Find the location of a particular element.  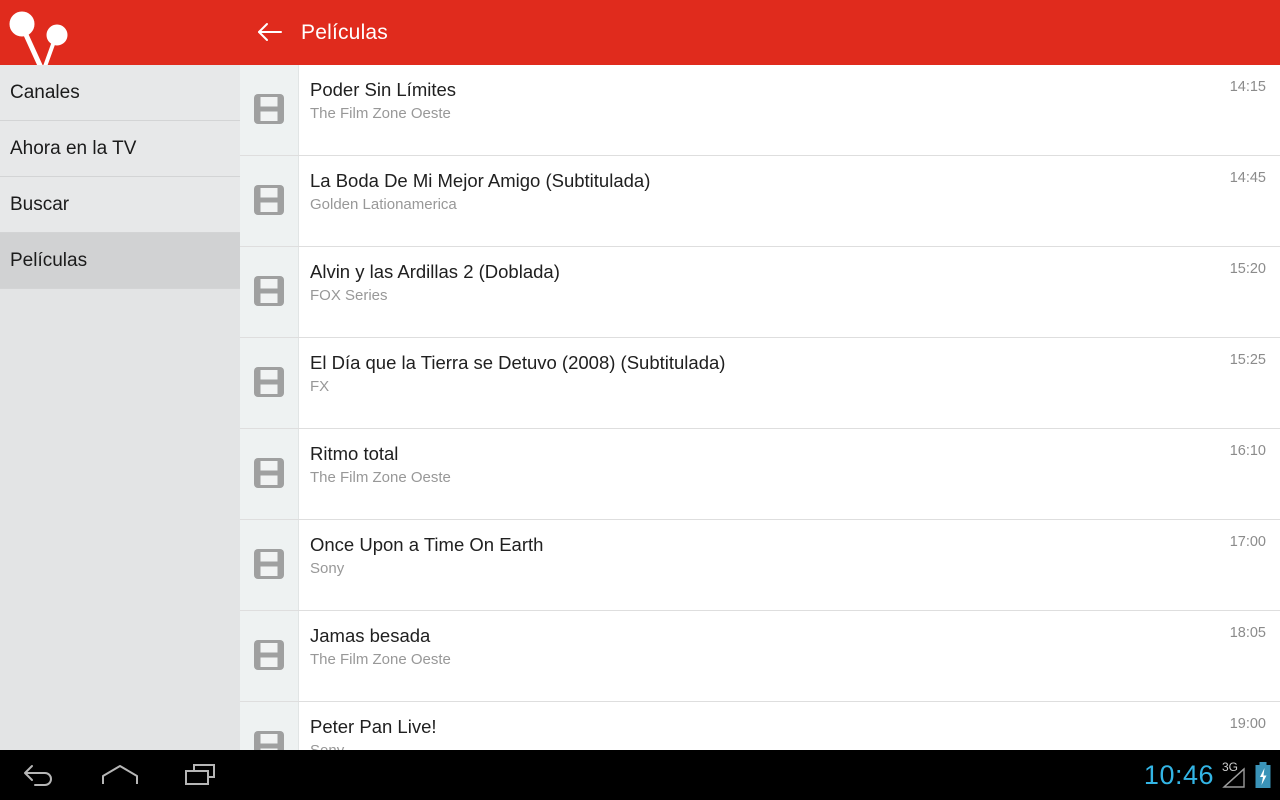

status-clock: 10:46 is located at coordinates (1178, 774).